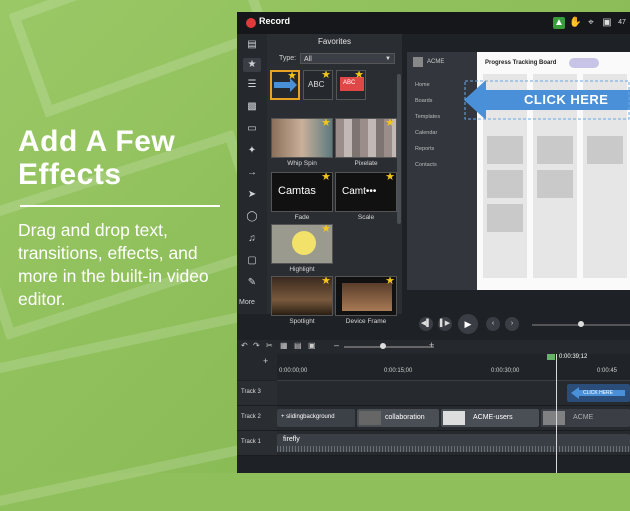  I want to click on whip-spin-tile: ★, so click(302, 138).